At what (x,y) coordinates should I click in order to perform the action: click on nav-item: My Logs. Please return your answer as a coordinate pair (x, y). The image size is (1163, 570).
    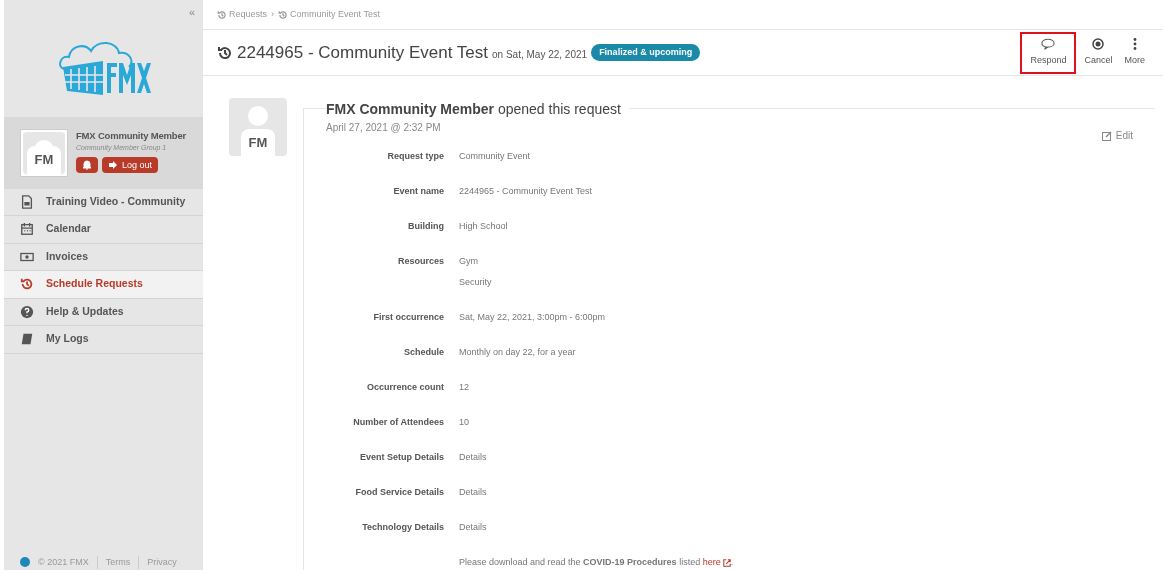
    Looking at the image, I should click on (103, 340).